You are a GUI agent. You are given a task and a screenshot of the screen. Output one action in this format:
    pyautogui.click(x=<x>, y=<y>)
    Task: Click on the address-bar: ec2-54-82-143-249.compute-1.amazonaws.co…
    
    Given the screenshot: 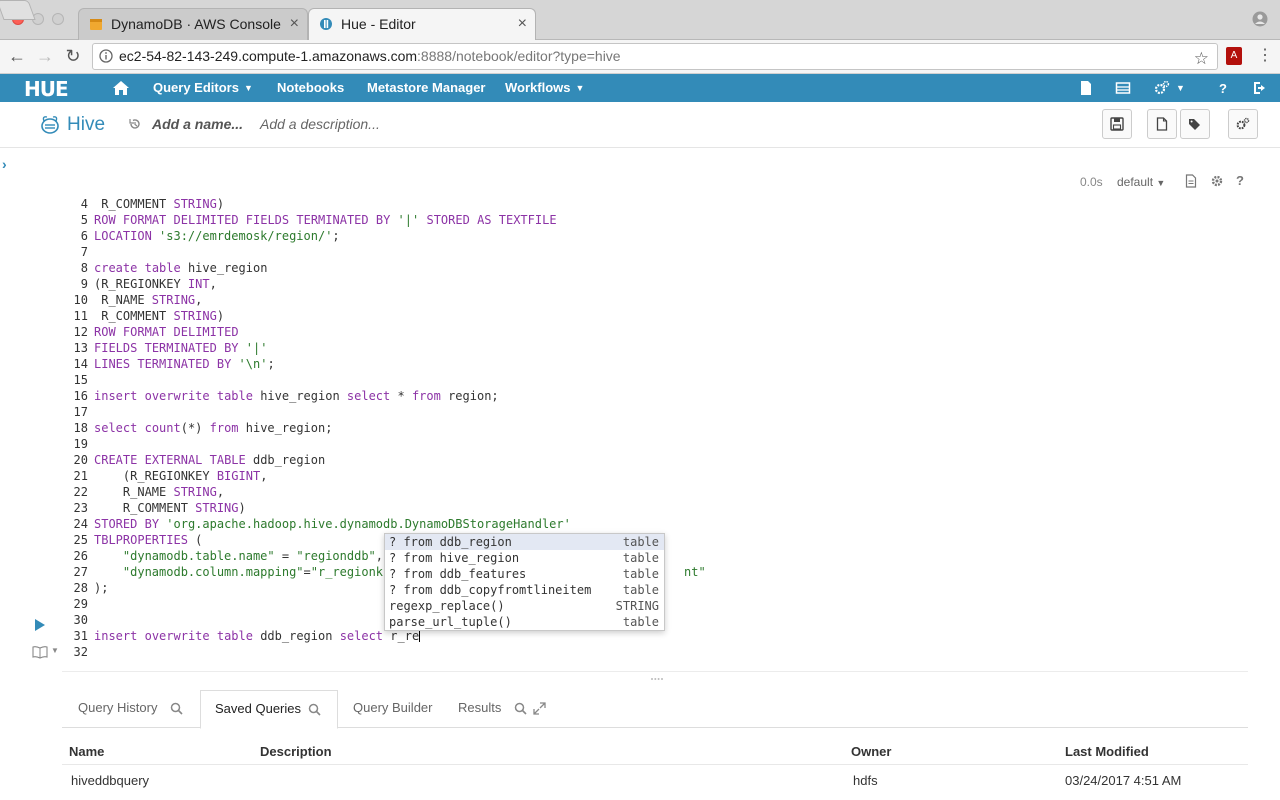 What is the action you would take?
    pyautogui.click(x=655, y=56)
    